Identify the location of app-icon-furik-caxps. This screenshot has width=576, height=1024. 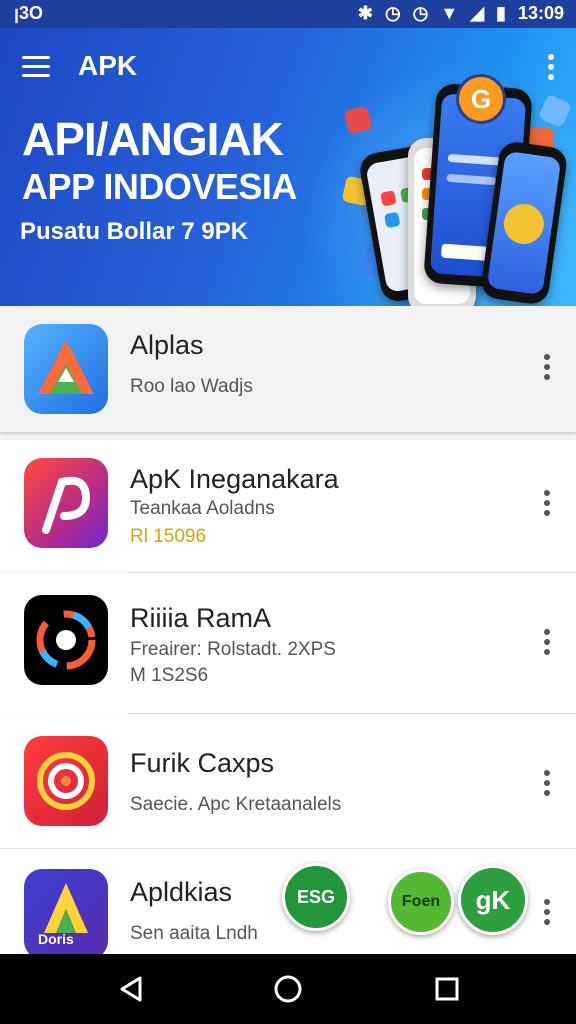
(66, 781).